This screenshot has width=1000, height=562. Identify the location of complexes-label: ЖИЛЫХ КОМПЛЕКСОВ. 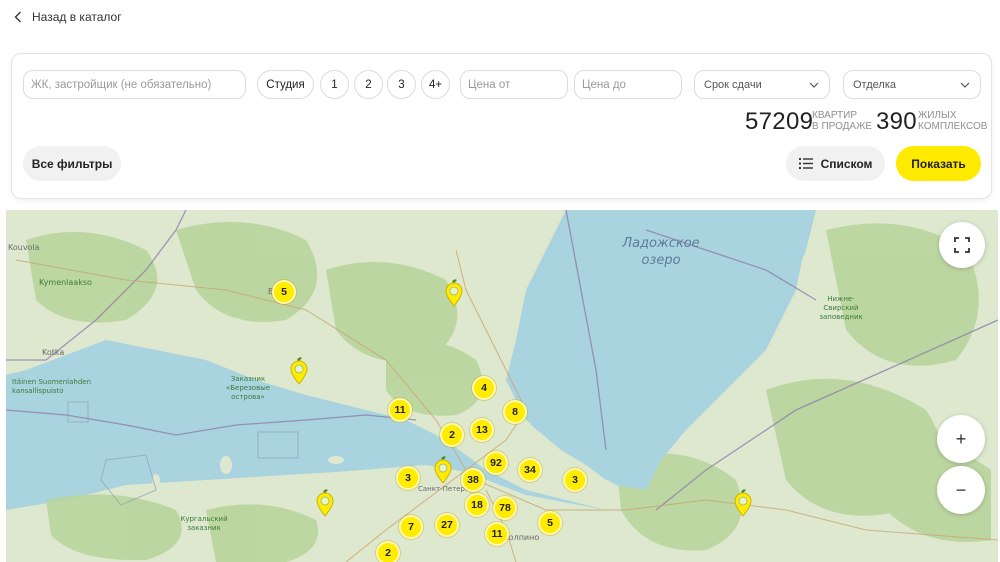
(952, 121).